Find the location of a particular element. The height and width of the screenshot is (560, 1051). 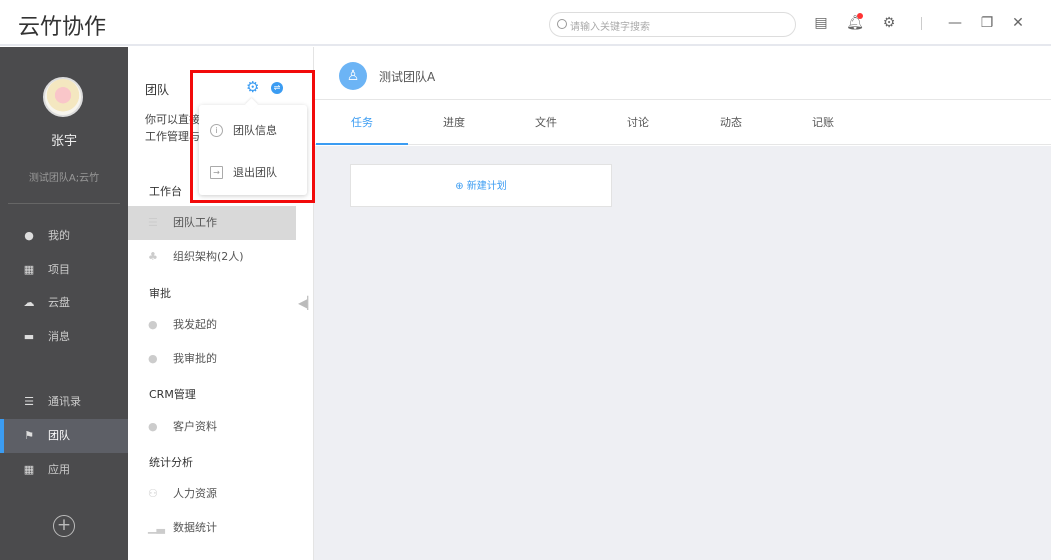

search-icon is located at coordinates (562, 24).